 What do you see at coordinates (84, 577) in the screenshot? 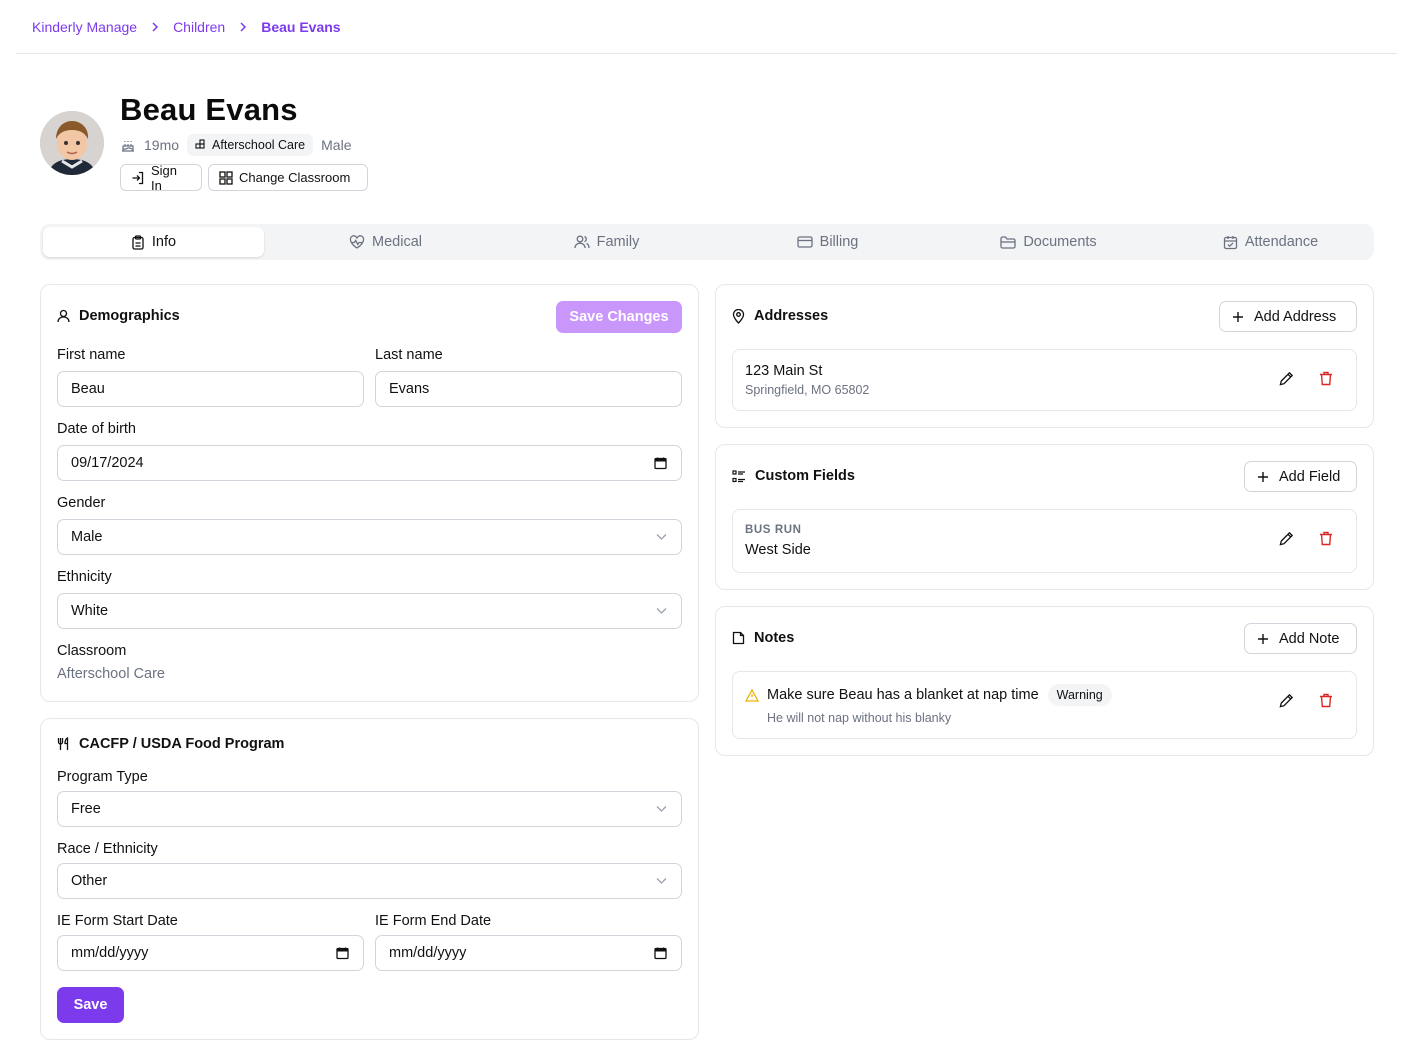
I see `ethnicity-label: Ethnicity` at bounding box center [84, 577].